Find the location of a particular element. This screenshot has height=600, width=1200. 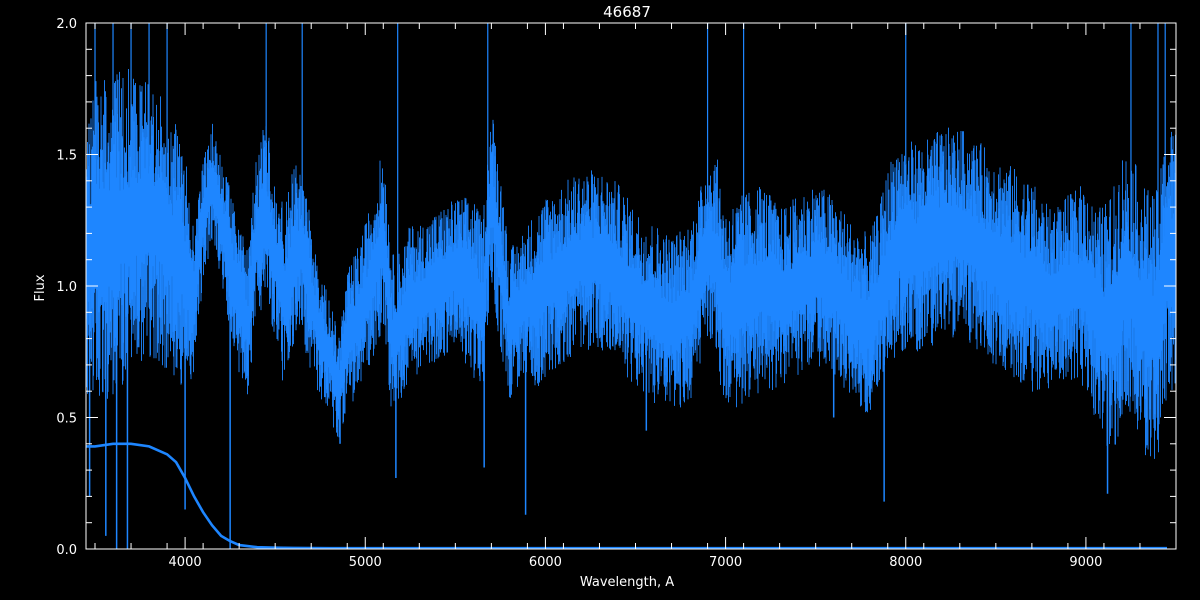

y-tick-label: 2.0 is located at coordinates (66, 24).